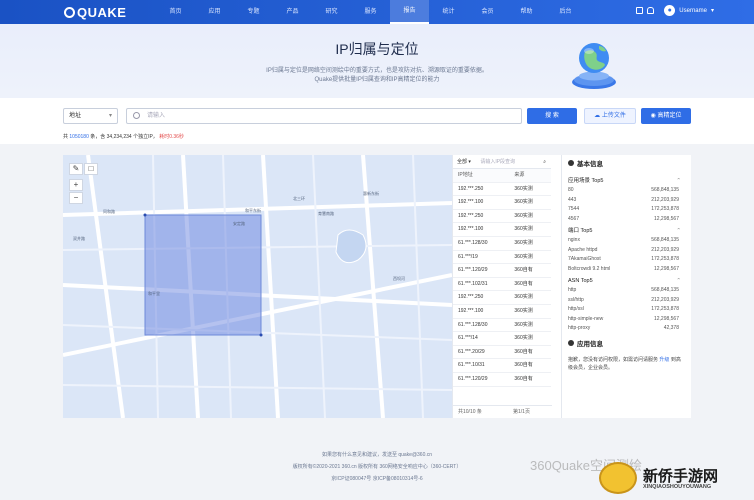  I want to click on map-draw-icon: ✎, so click(76, 169).